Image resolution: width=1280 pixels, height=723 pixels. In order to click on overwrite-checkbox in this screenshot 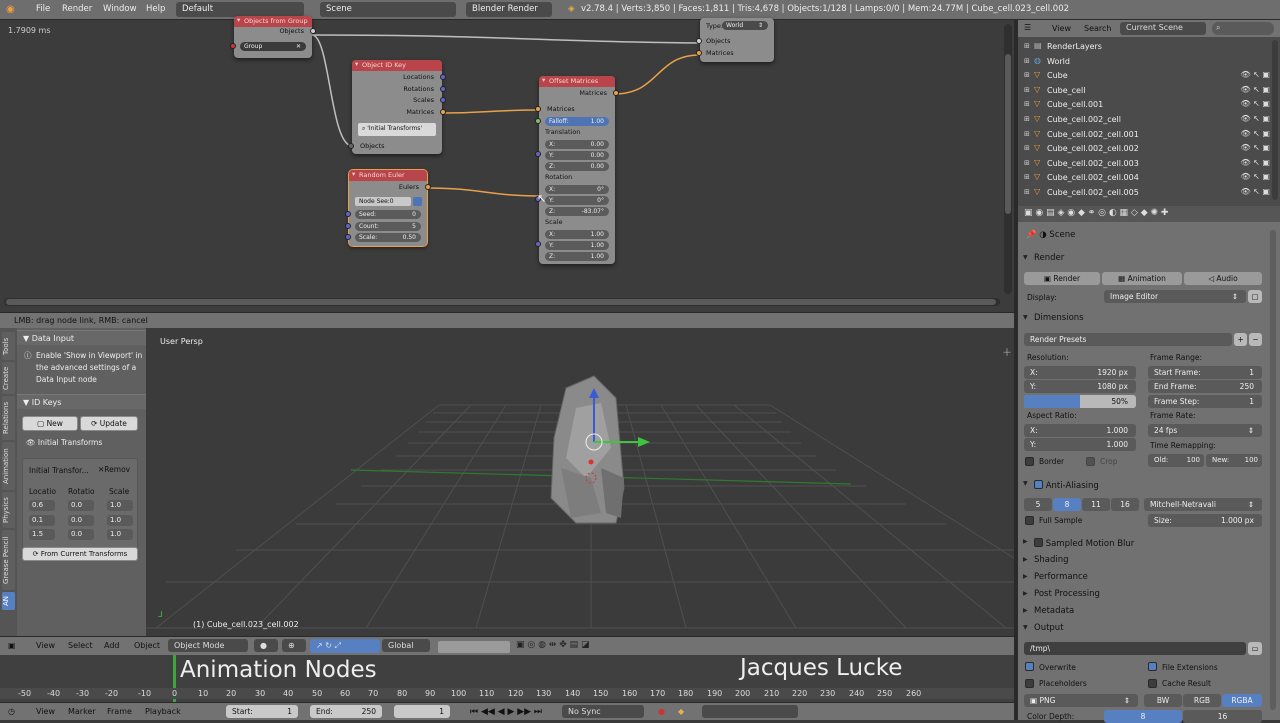, I will do `click(1029, 666)`.